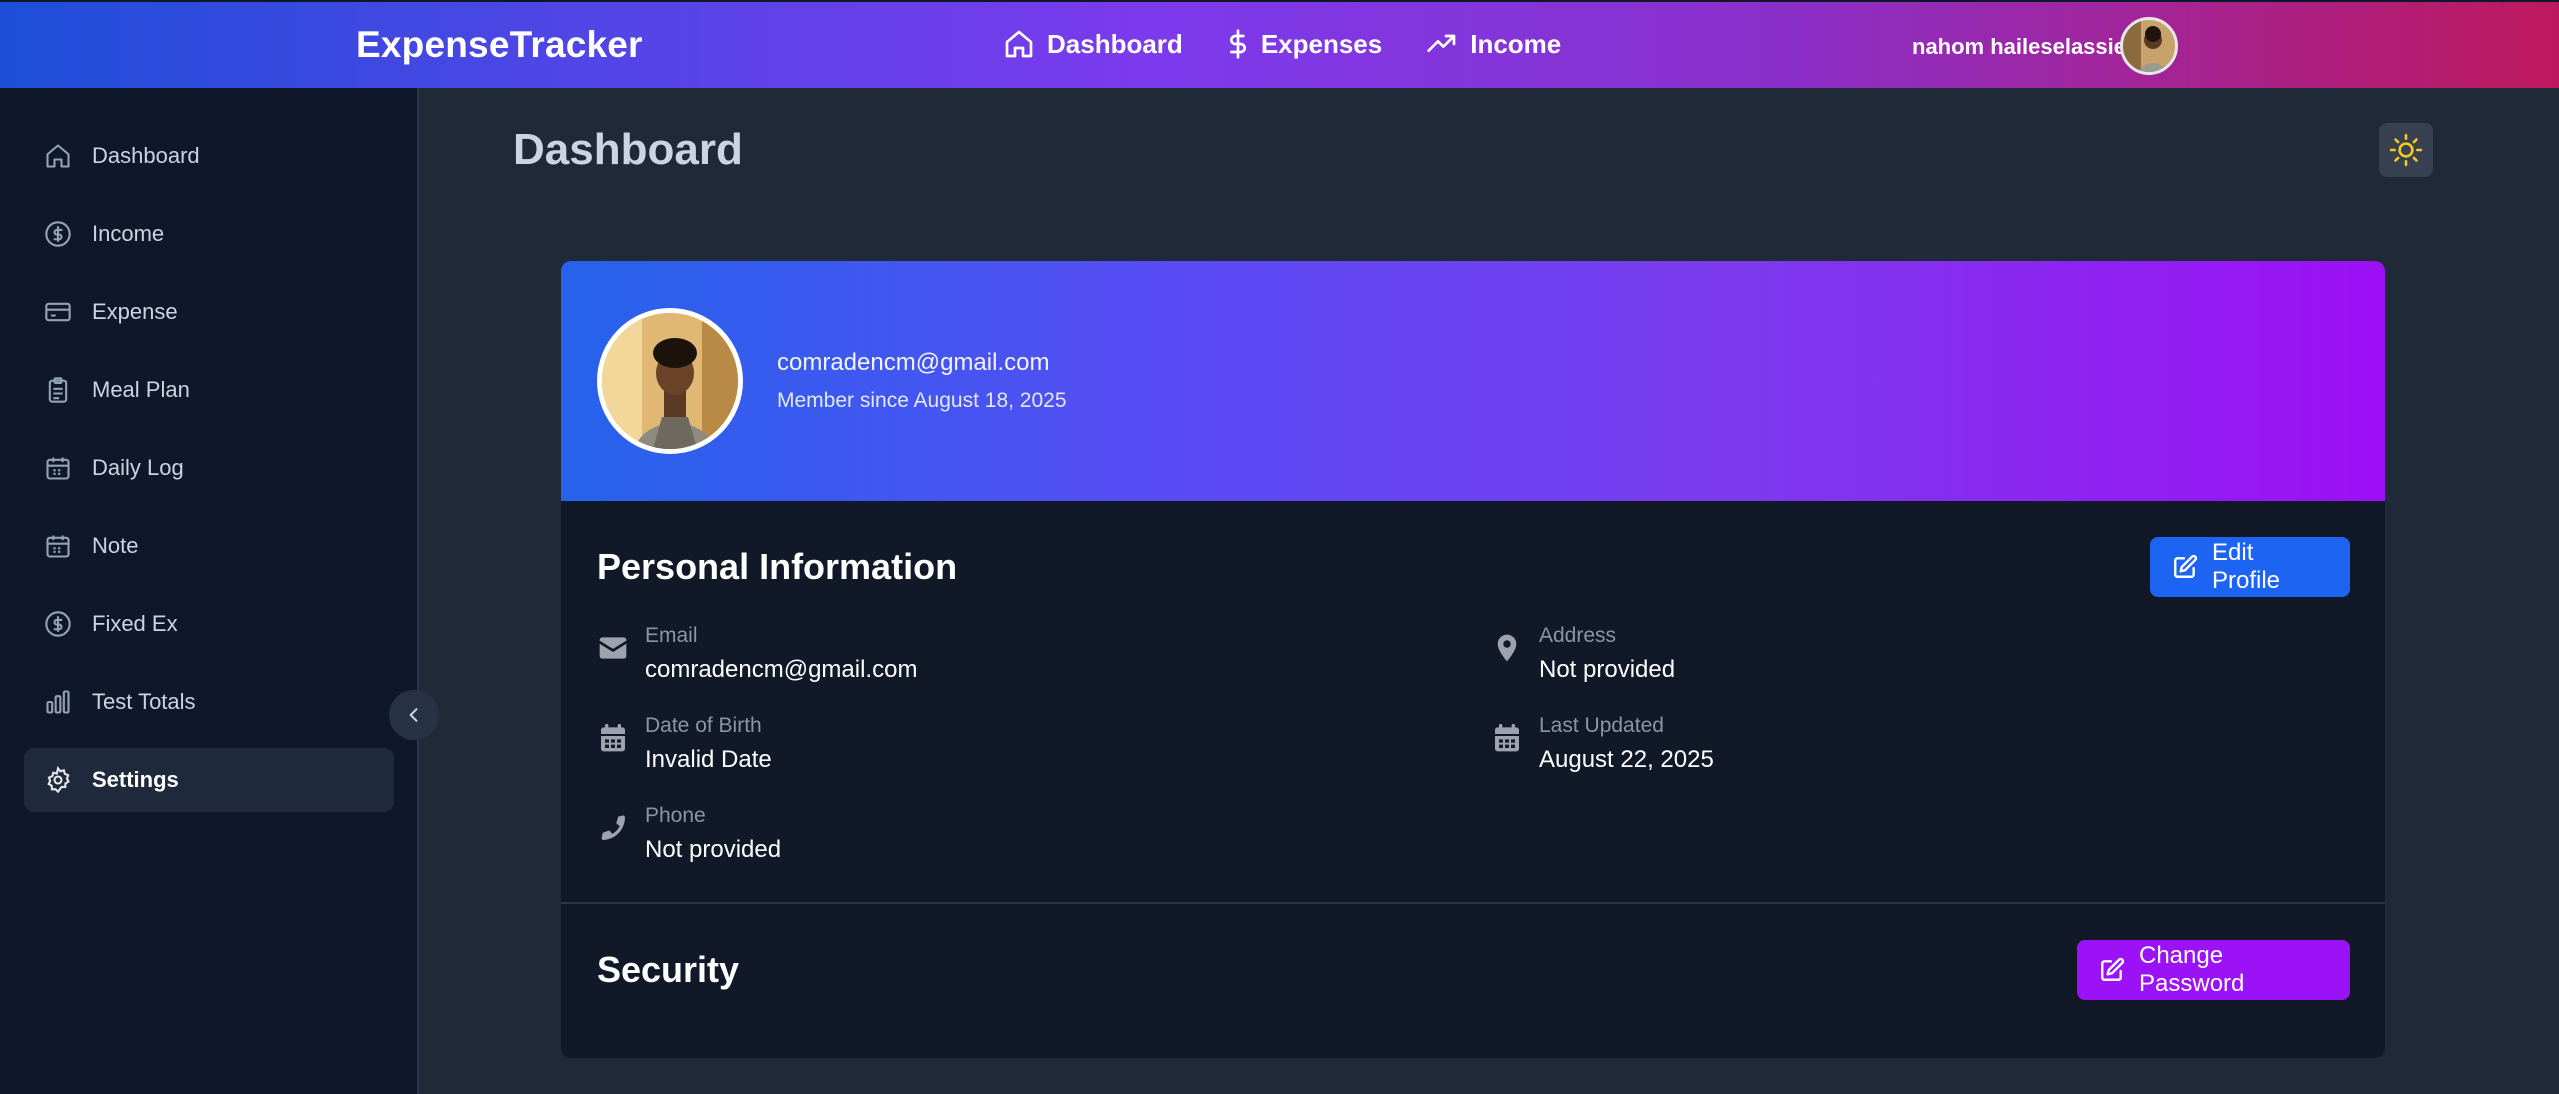  What do you see at coordinates (1516, 43) in the screenshot?
I see `topnav-income-label: Income` at bounding box center [1516, 43].